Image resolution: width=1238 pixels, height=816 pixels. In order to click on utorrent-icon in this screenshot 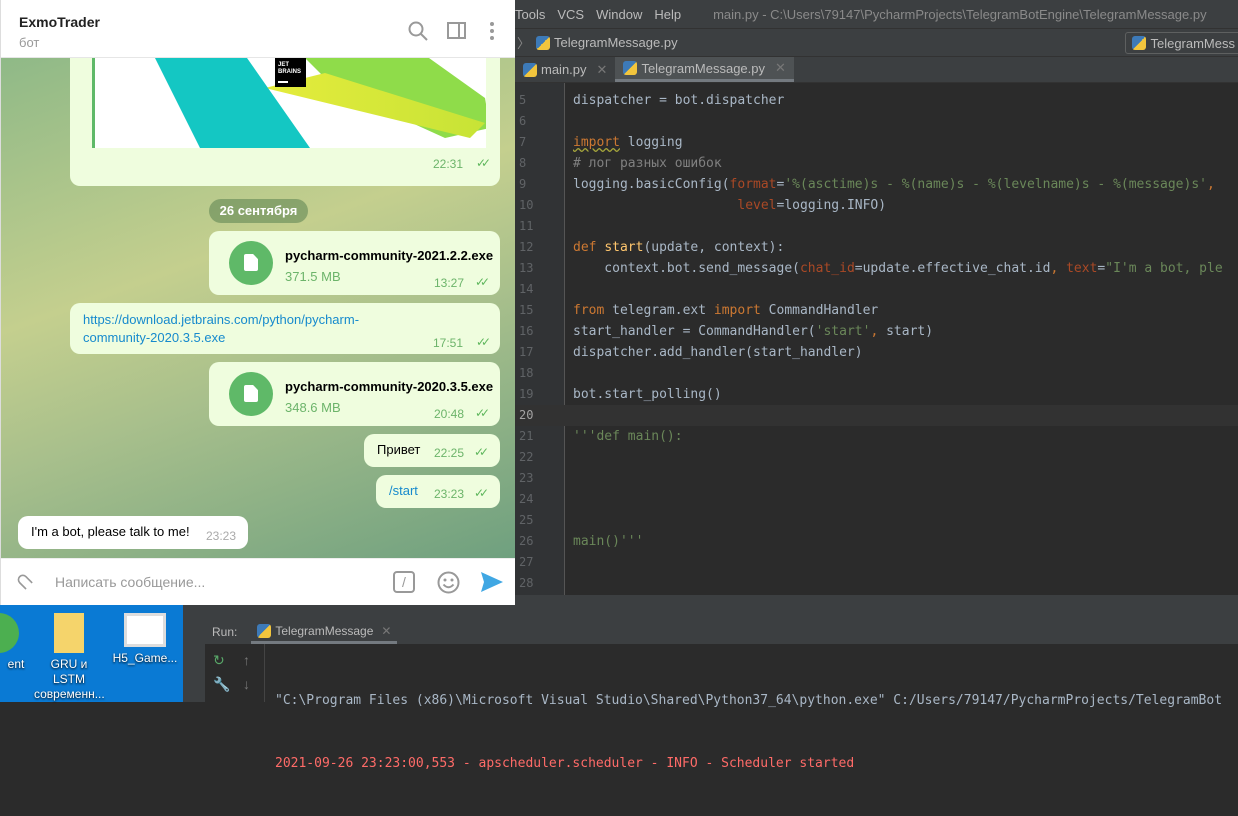, I will do `click(9, 633)`.